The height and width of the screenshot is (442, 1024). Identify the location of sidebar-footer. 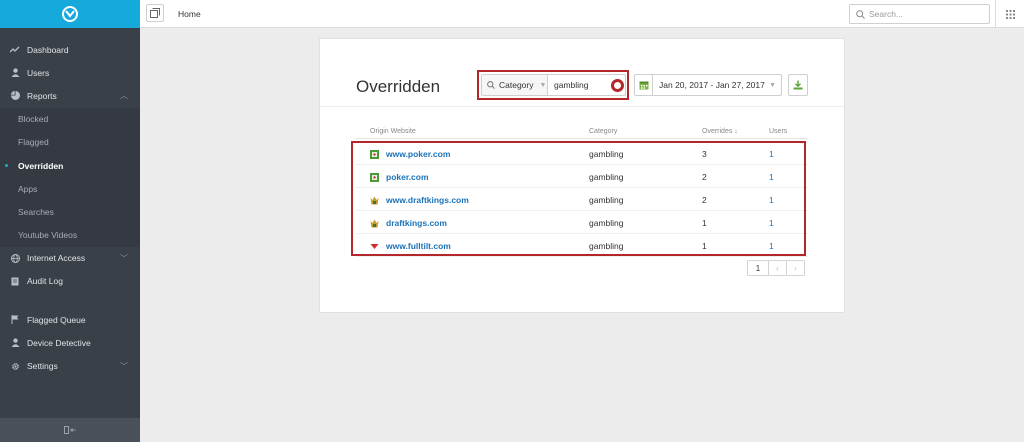
(70, 430).